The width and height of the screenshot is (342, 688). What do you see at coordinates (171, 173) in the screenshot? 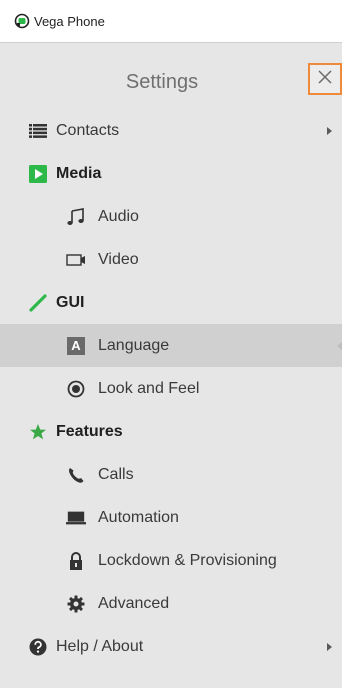
I see `nav-section-media: Media` at bounding box center [171, 173].